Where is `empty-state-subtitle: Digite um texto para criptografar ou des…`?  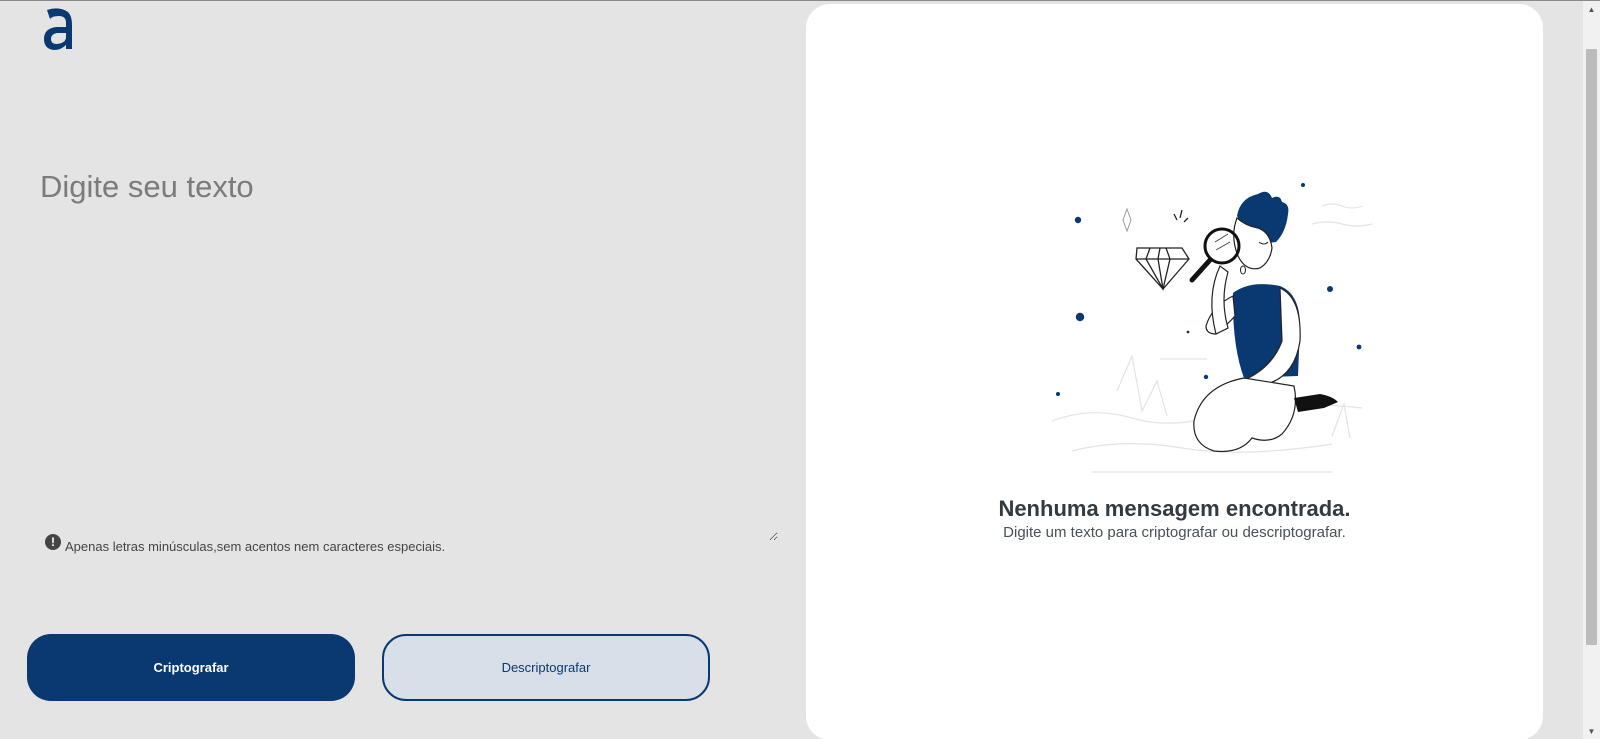
empty-state-subtitle: Digite um texto para criptografar ou des… is located at coordinates (1174, 532).